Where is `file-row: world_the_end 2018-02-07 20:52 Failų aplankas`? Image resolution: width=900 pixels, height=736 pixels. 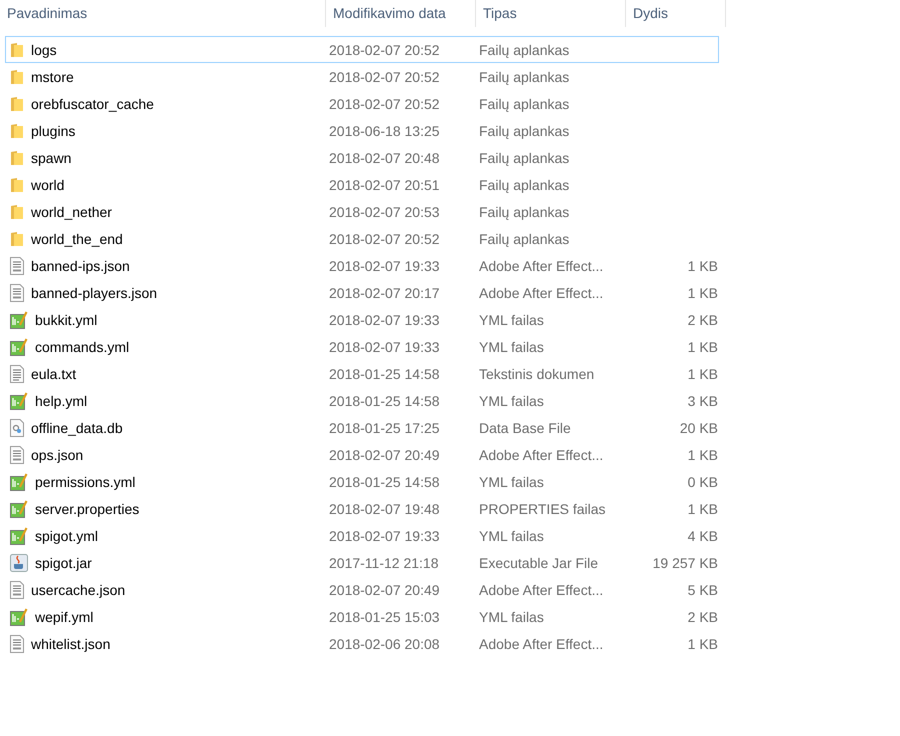 file-row: world_the_end 2018-02-07 20:52 Failų aplankas is located at coordinates (362, 238).